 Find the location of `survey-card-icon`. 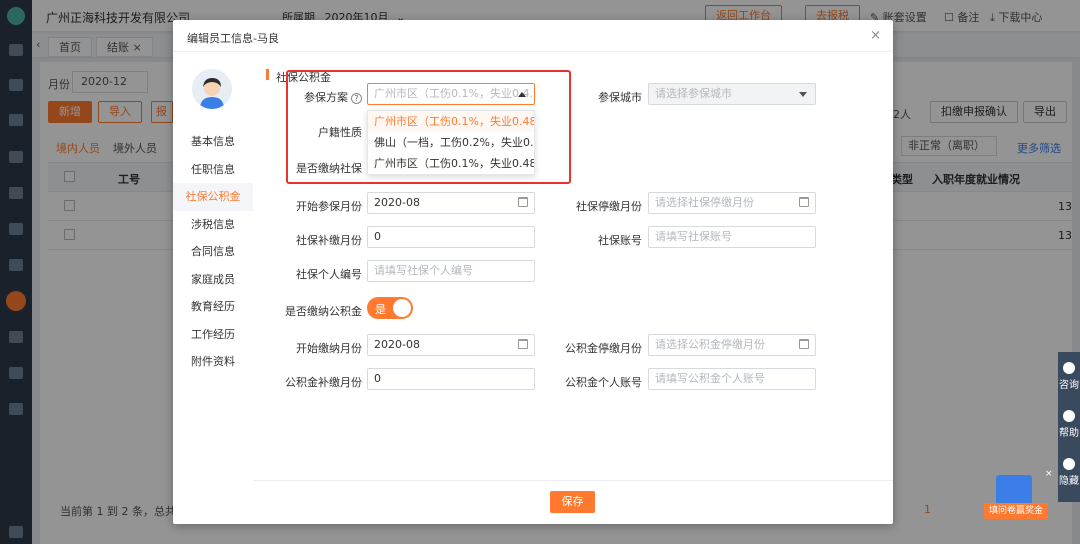

survey-card-icon is located at coordinates (1014, 490).